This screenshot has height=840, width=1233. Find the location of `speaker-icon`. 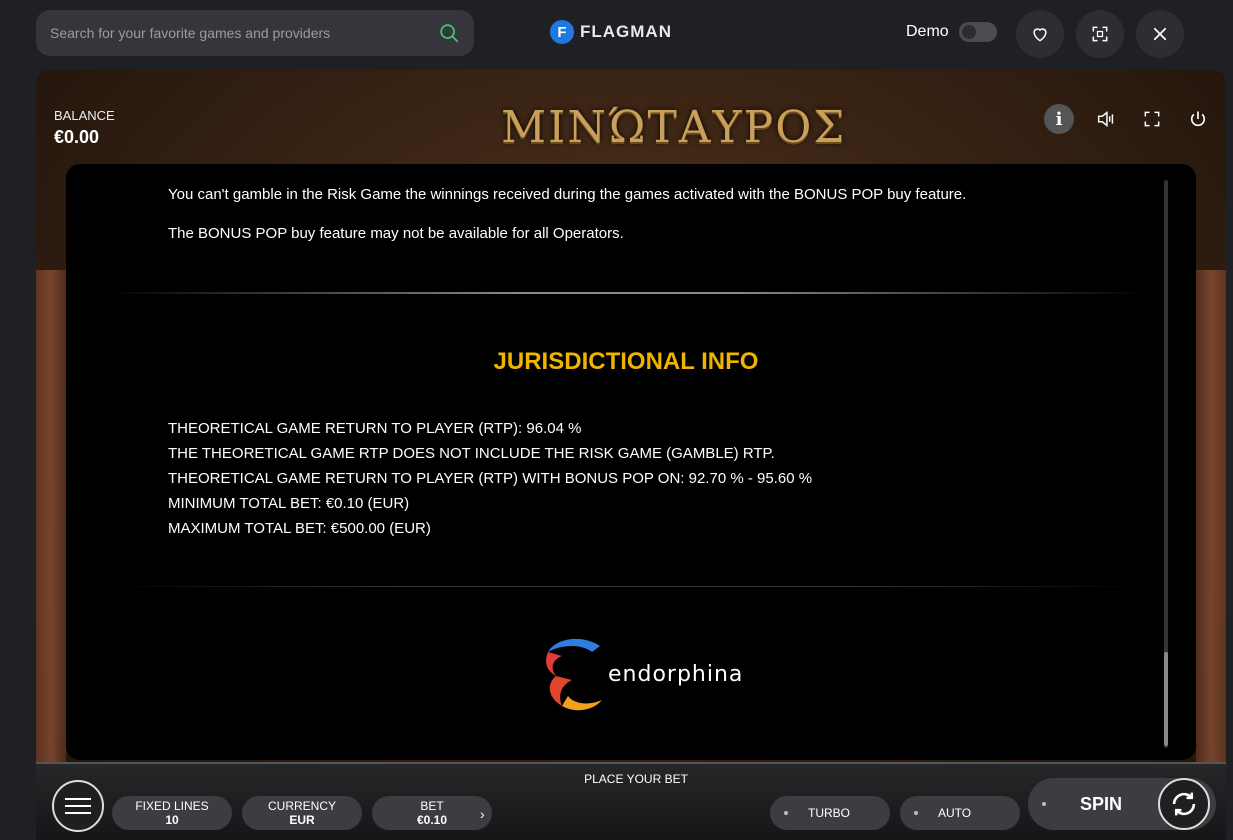

speaker-icon is located at coordinates (1105, 119).